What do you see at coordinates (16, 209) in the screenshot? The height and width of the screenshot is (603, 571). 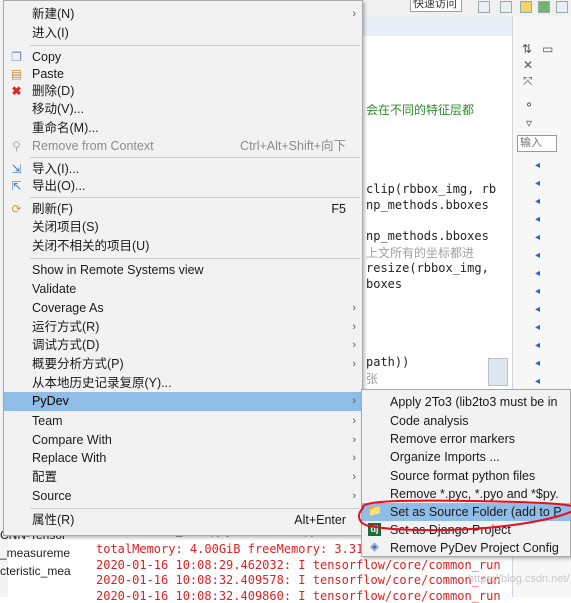 I see `refresh-icon: ⟳` at bounding box center [16, 209].